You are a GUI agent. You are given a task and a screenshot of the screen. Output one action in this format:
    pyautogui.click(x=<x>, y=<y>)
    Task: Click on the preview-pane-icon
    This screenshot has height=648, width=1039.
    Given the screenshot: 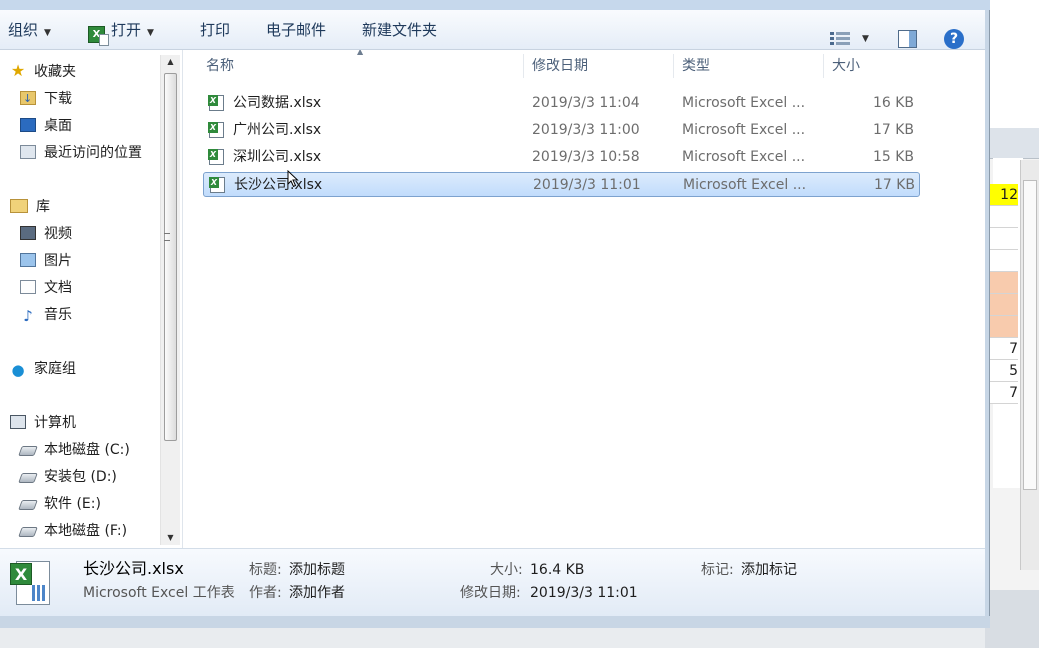 What is the action you would take?
    pyautogui.click(x=907, y=39)
    